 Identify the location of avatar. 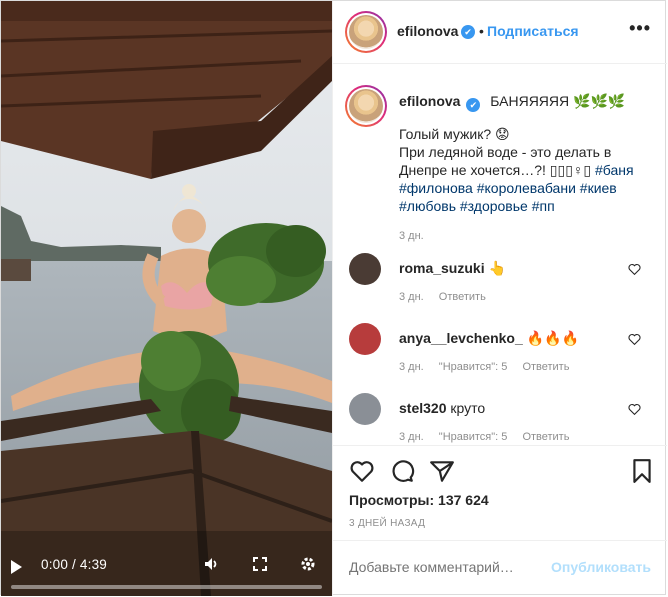
(366, 32).